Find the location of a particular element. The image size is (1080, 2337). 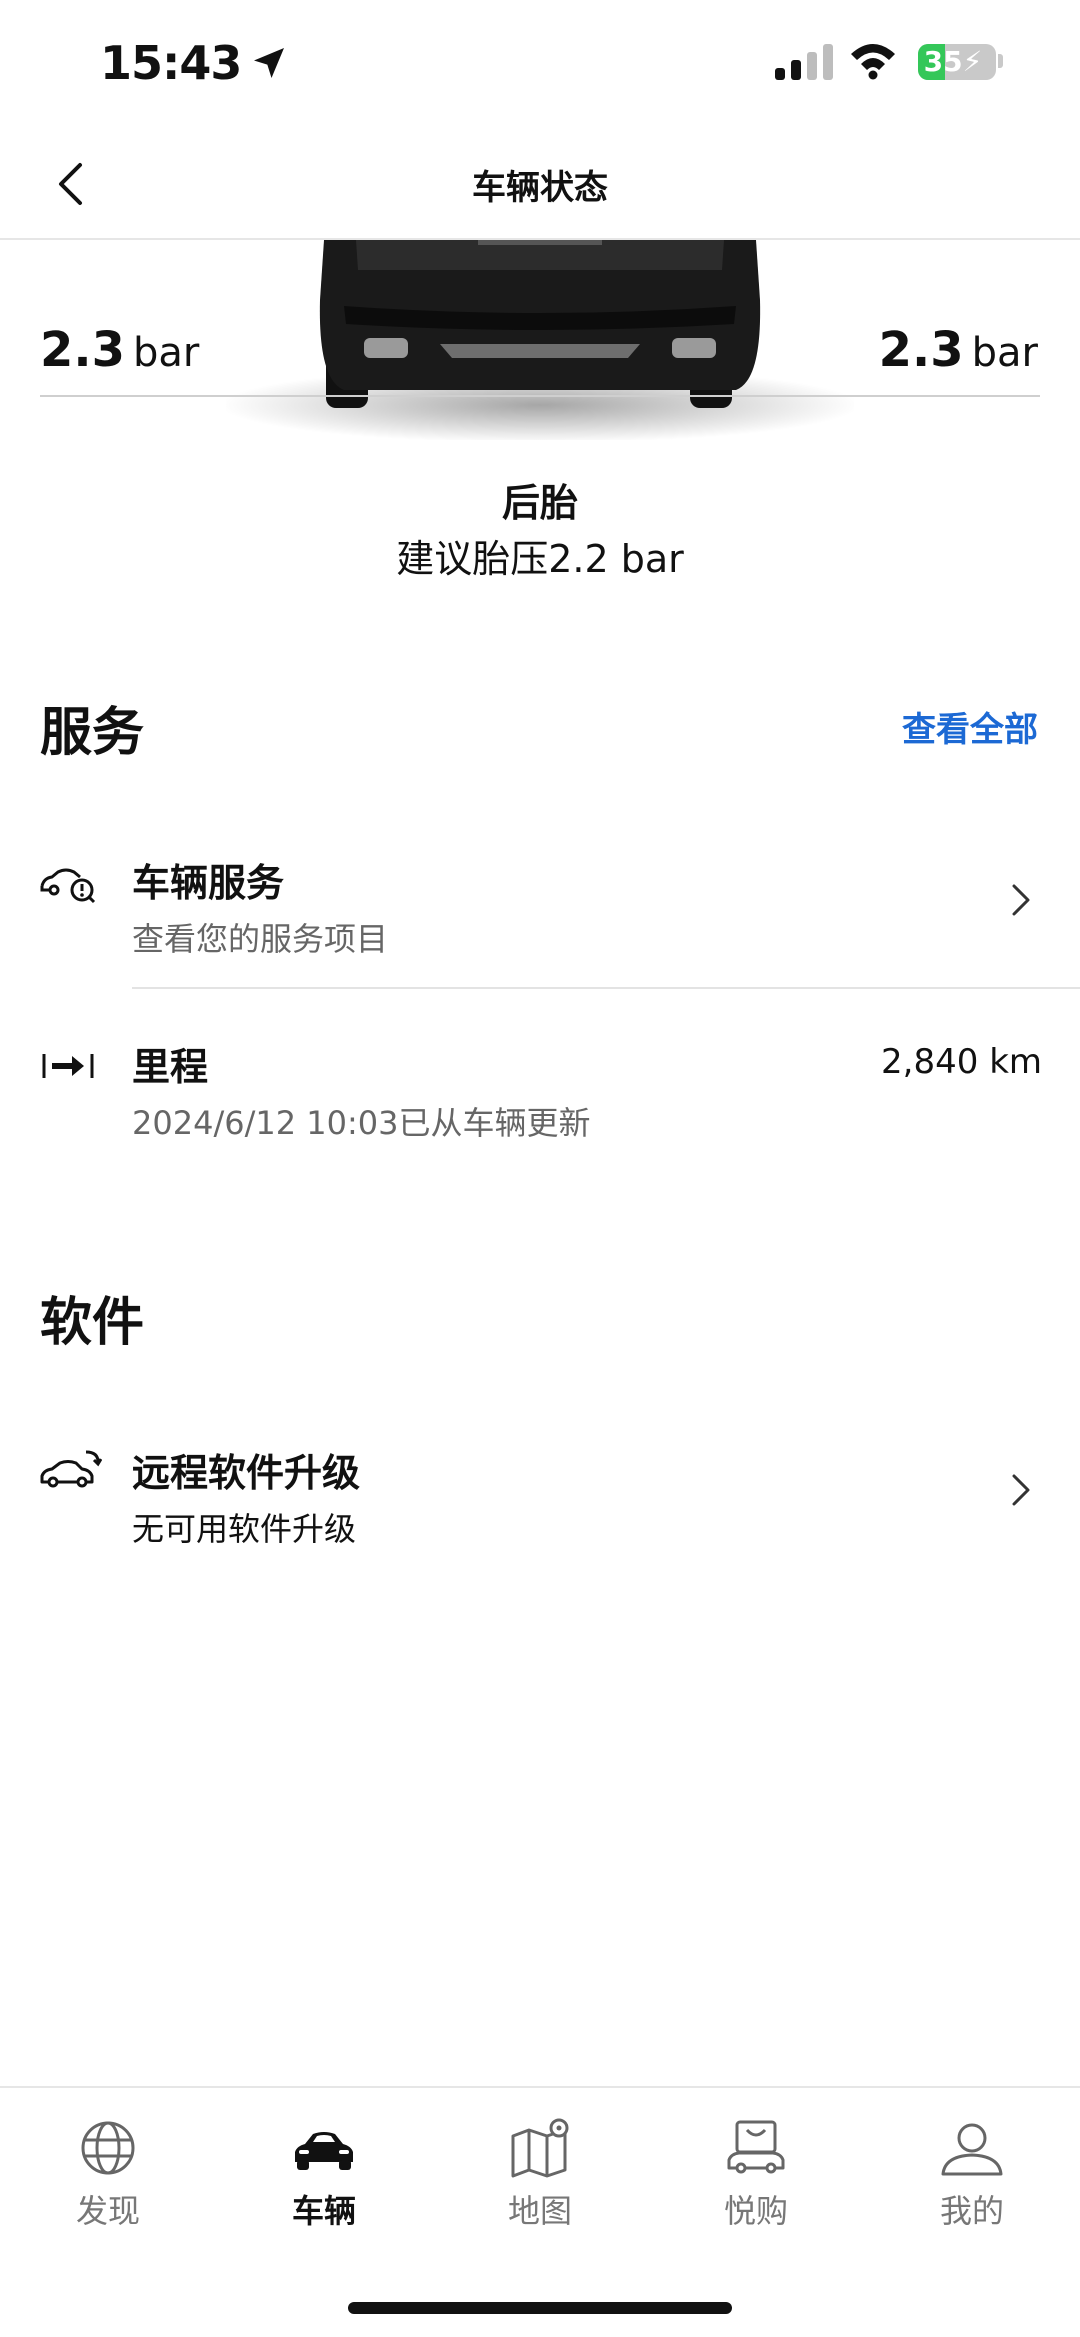

battery-level: 35 is located at coordinates (943, 61).